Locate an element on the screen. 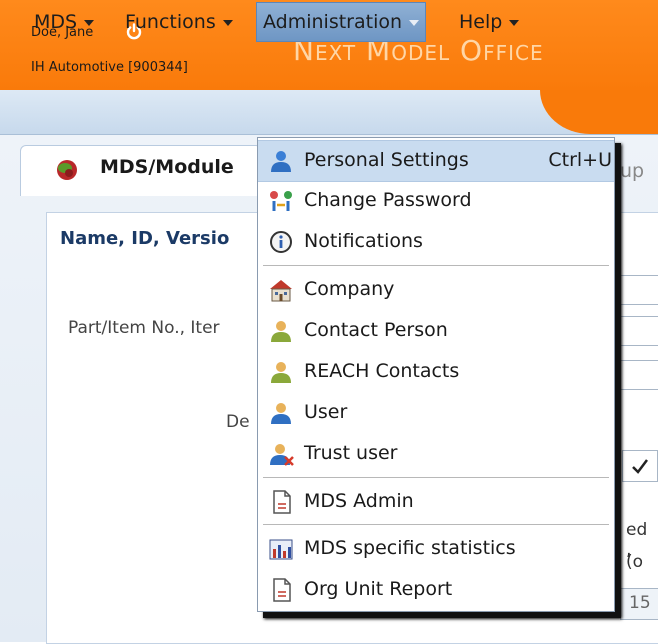  menu-functions: Functions is located at coordinates (179, 22).